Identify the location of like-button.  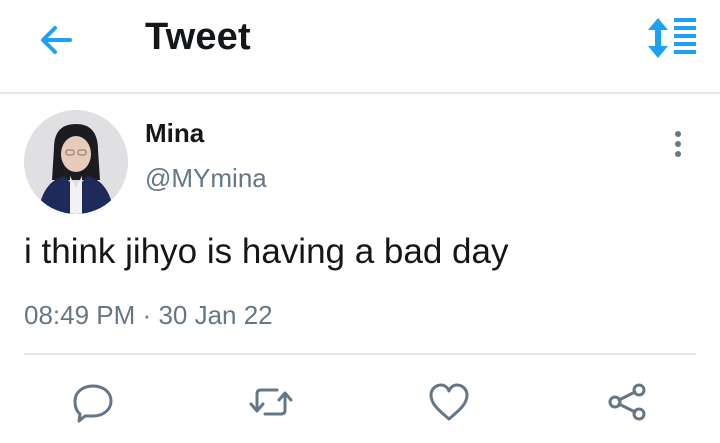
(449, 402).